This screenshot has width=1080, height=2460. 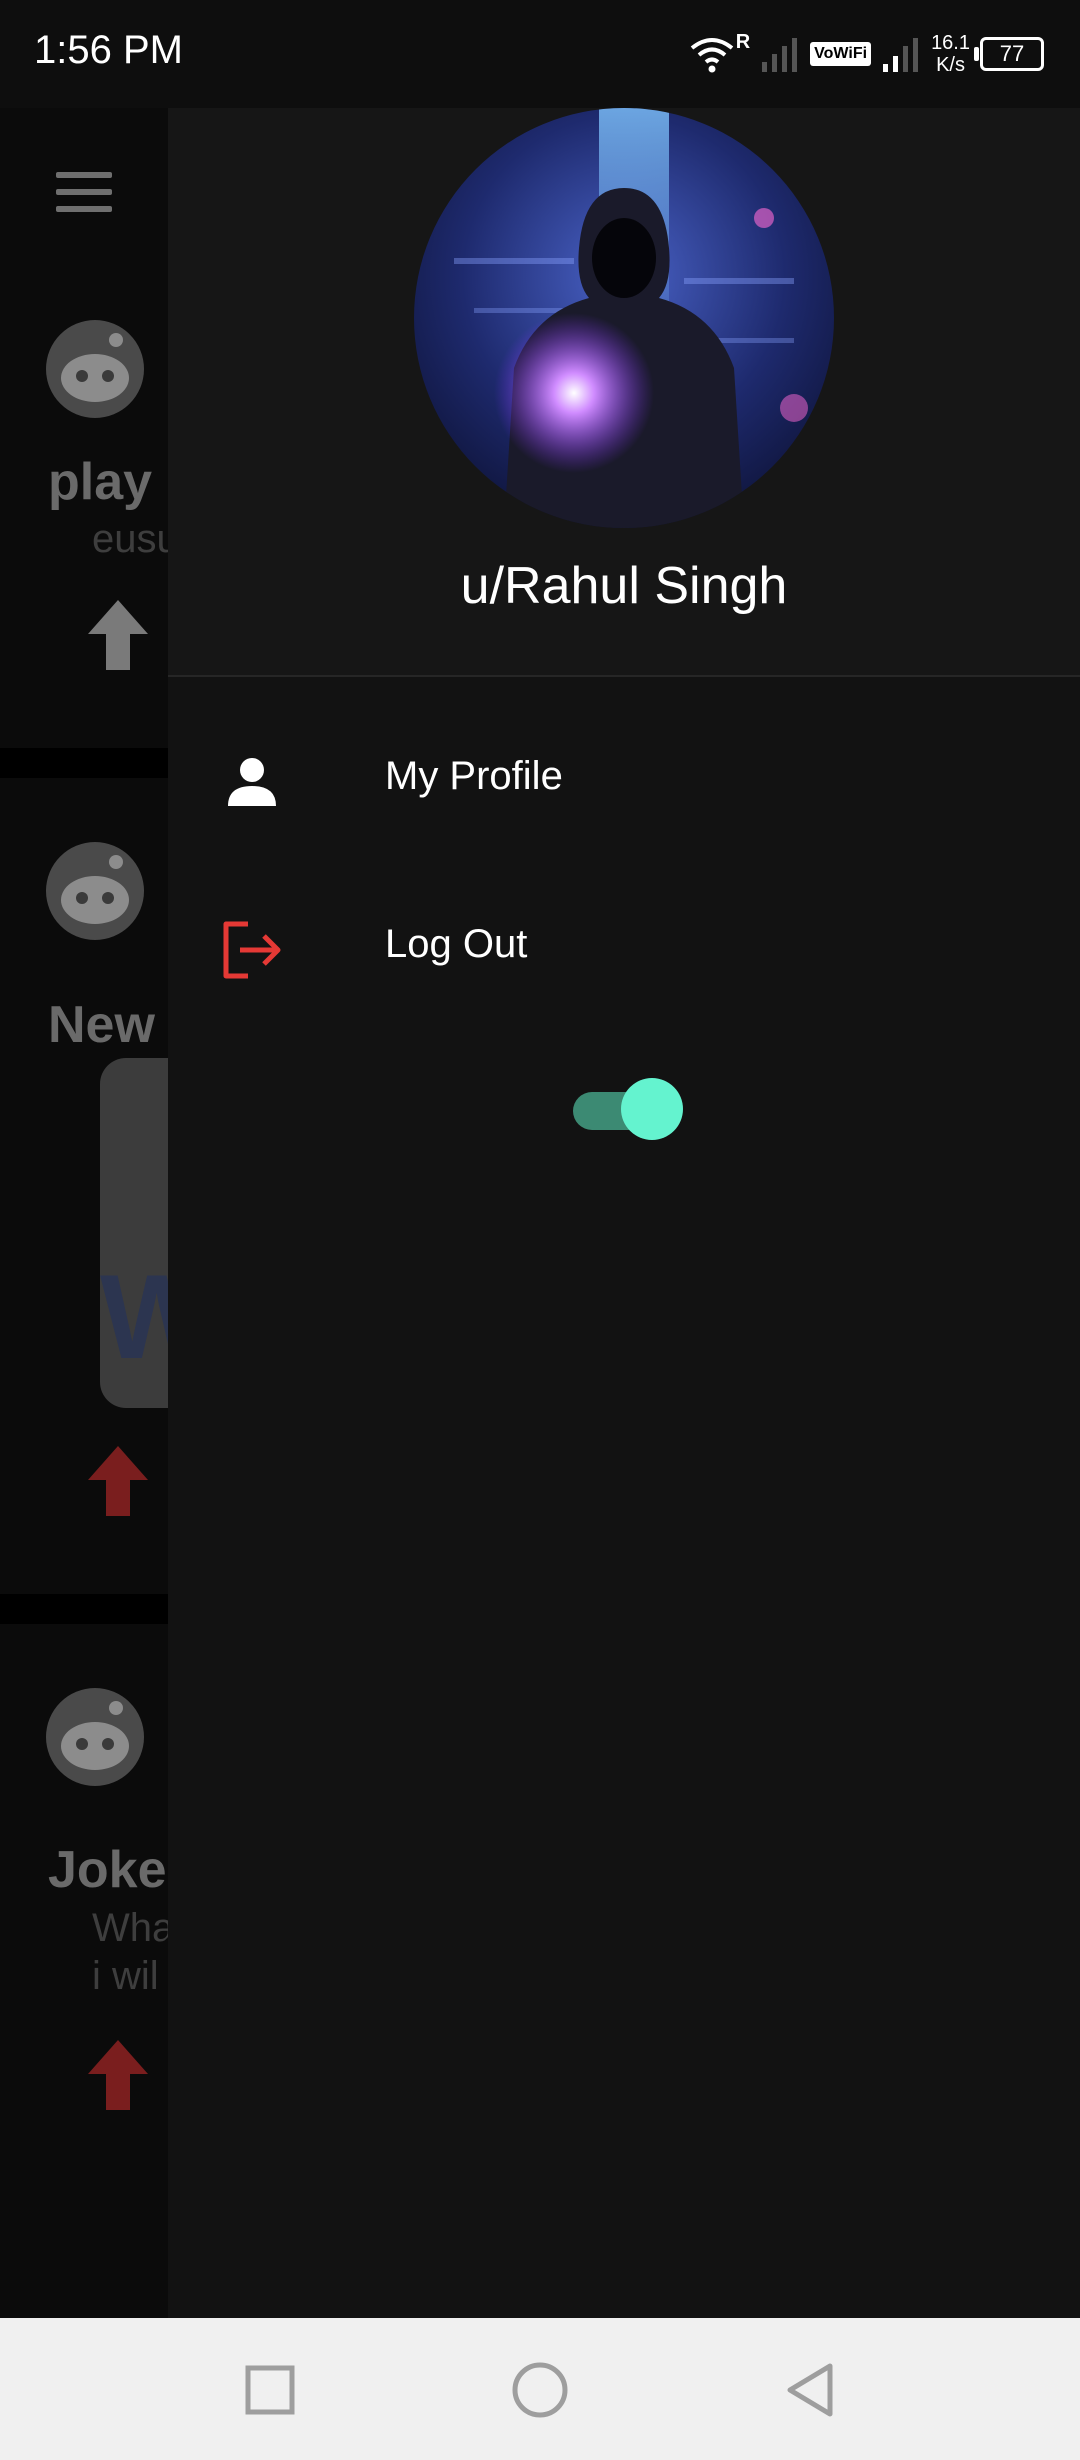 I want to click on menu-item-label: Log Out, so click(x=456, y=944).